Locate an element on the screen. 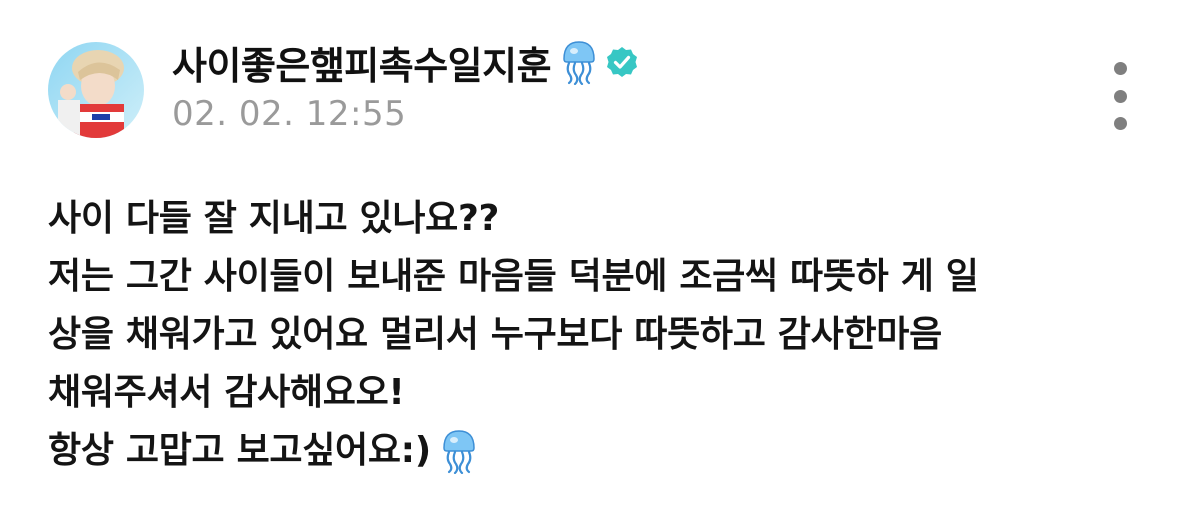  post-body-text: 사이 다들 잘 지내고 있나요?? is located at coordinates (274, 218).